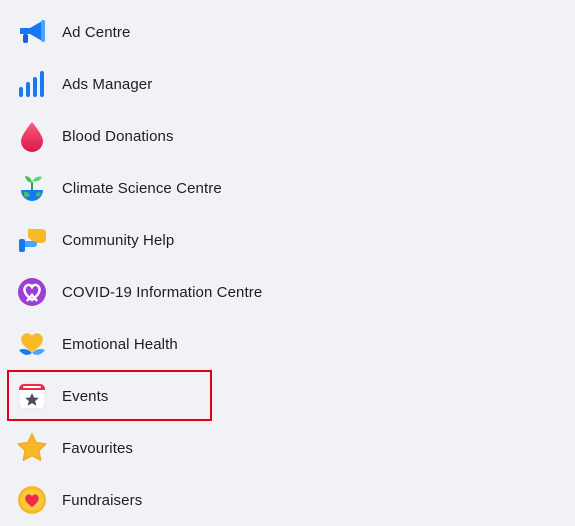 The height and width of the screenshot is (526, 575). I want to click on star-icon, so click(32, 448).